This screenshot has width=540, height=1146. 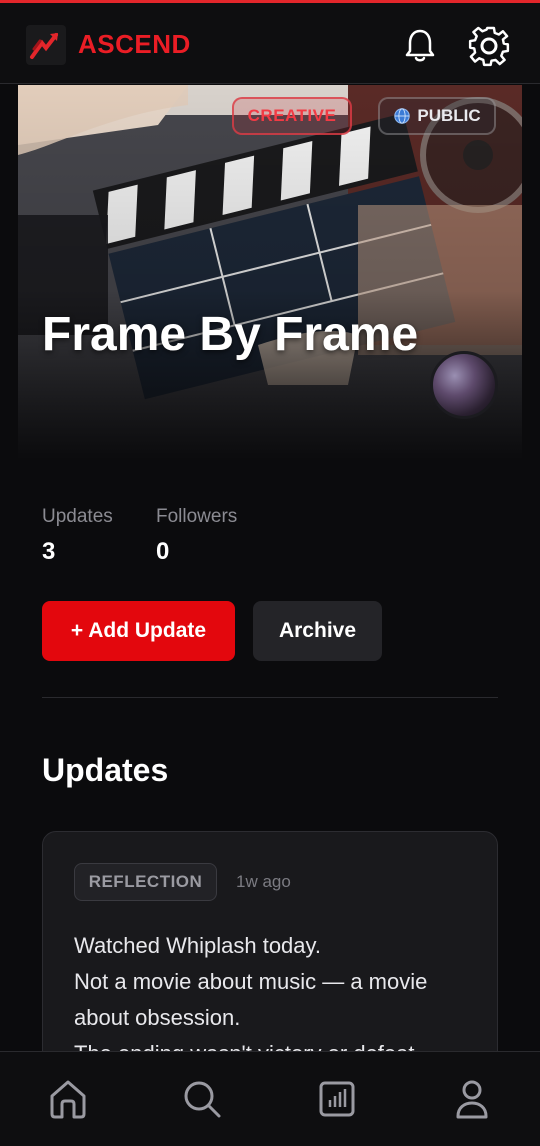 What do you see at coordinates (317, 631) in the screenshot?
I see `archive-button: Archive` at bounding box center [317, 631].